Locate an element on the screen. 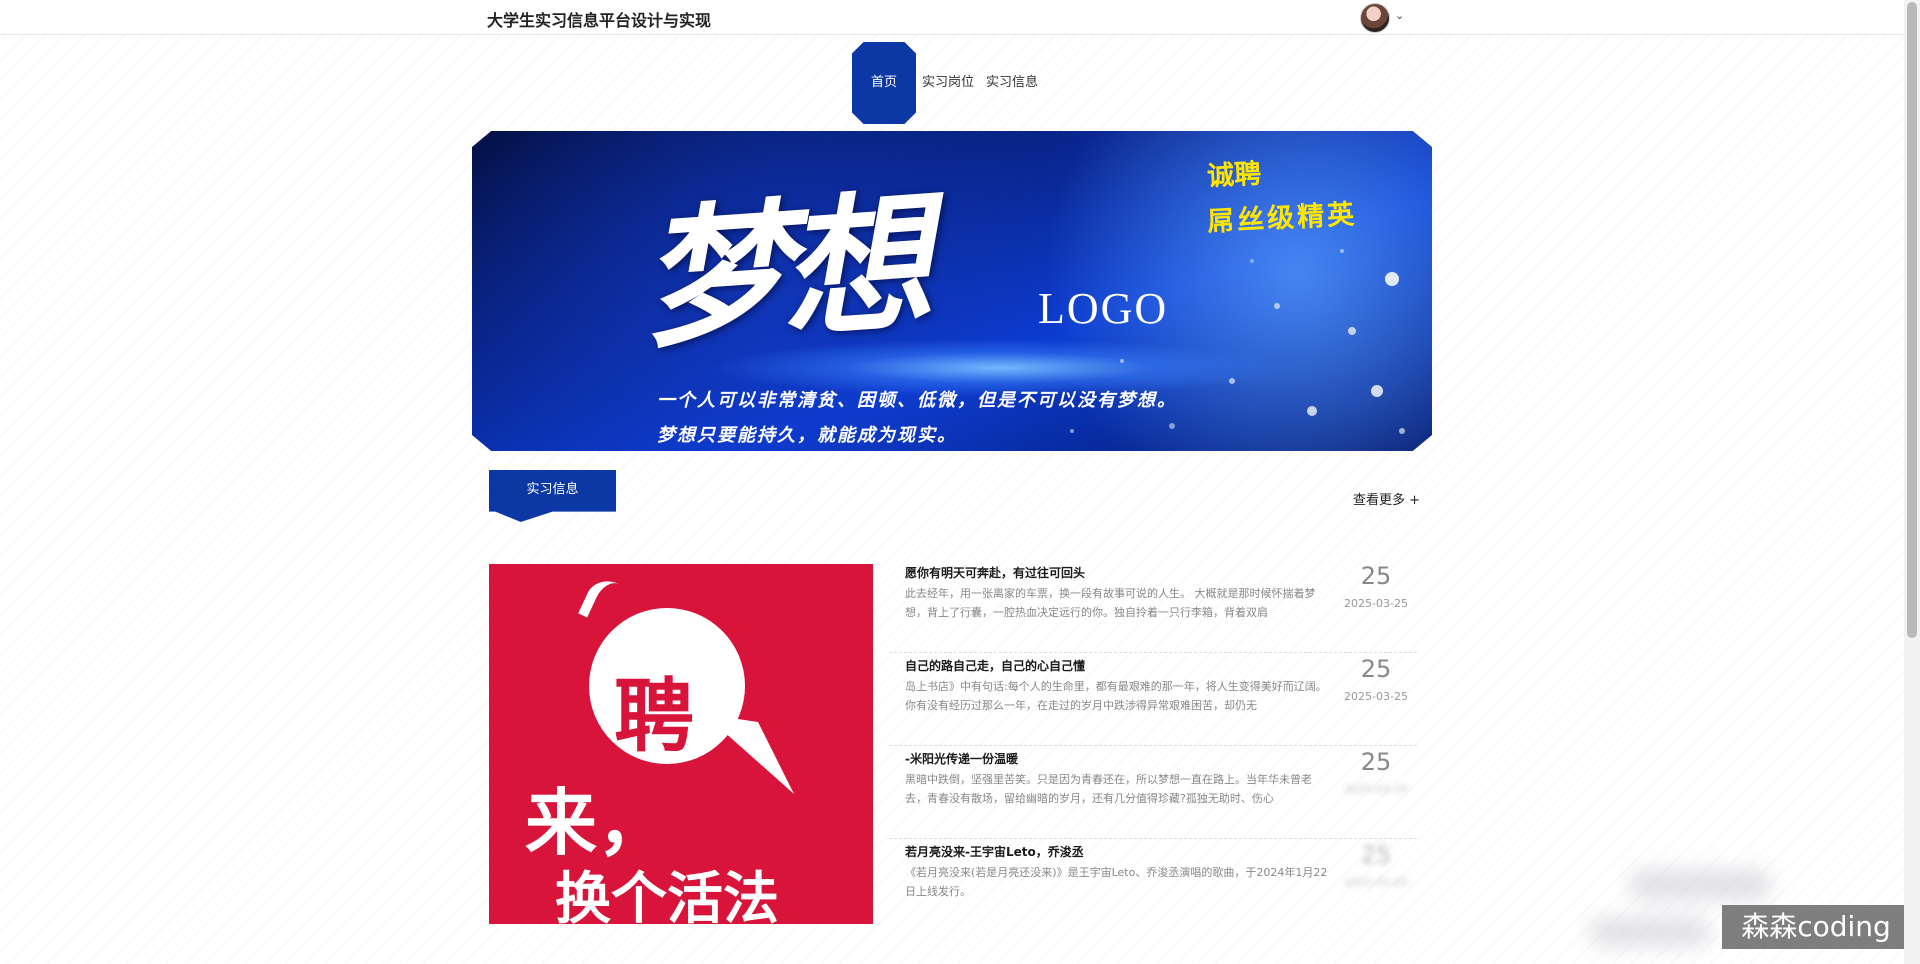 The height and width of the screenshot is (964, 1920). nav-item-internship-positions: 实习岗位 is located at coordinates (948, 83).